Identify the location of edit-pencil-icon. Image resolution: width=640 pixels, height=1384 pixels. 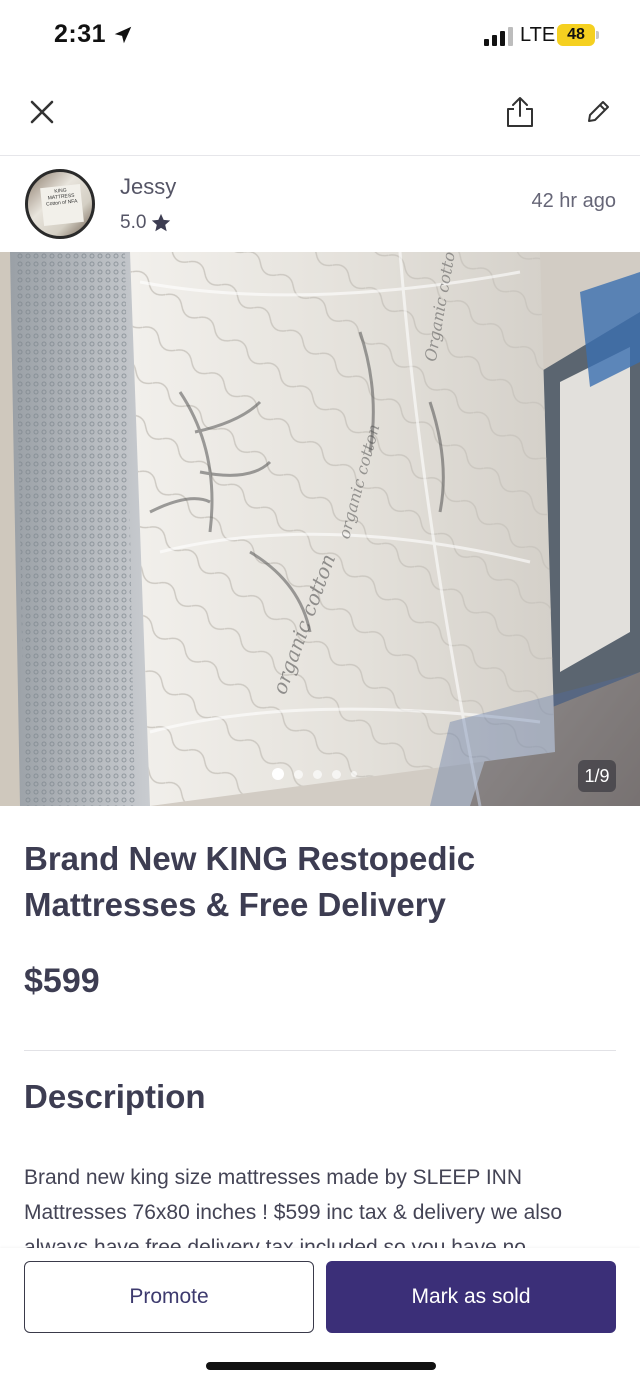
(598, 111).